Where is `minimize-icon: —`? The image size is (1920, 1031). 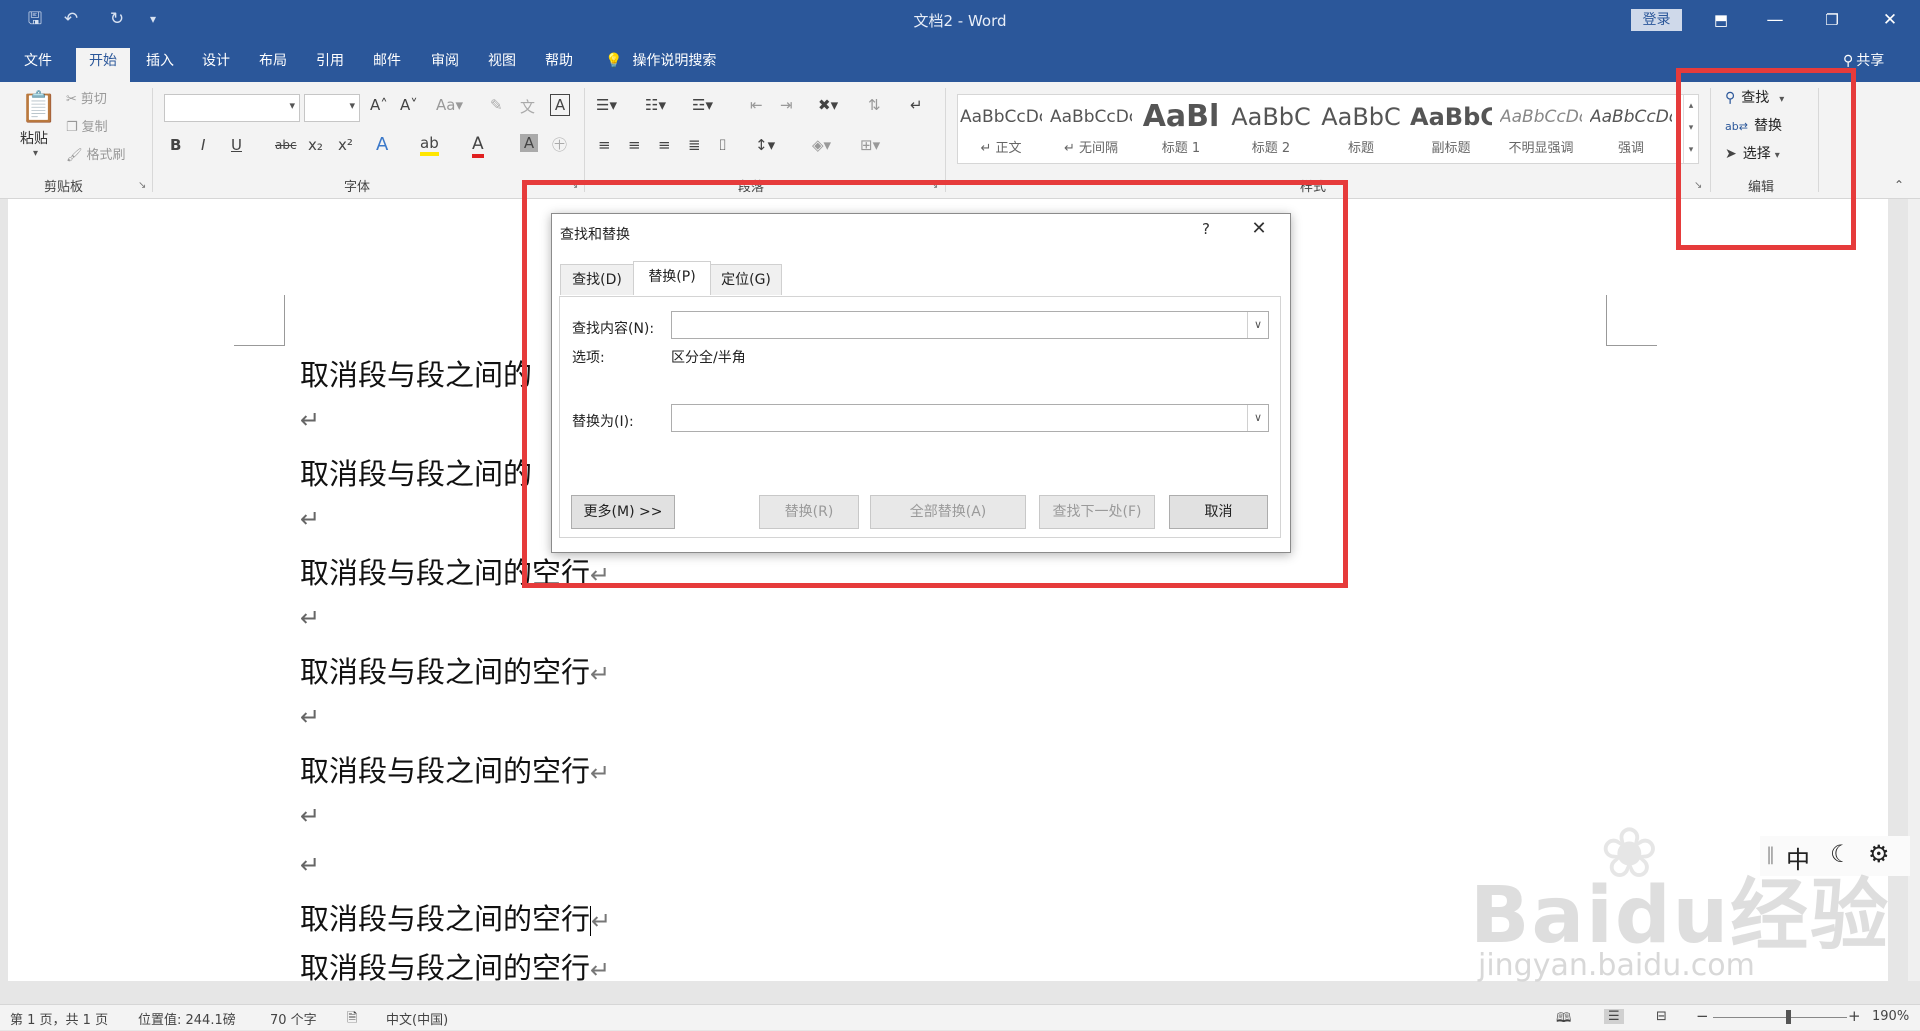 minimize-icon: — is located at coordinates (1775, 20).